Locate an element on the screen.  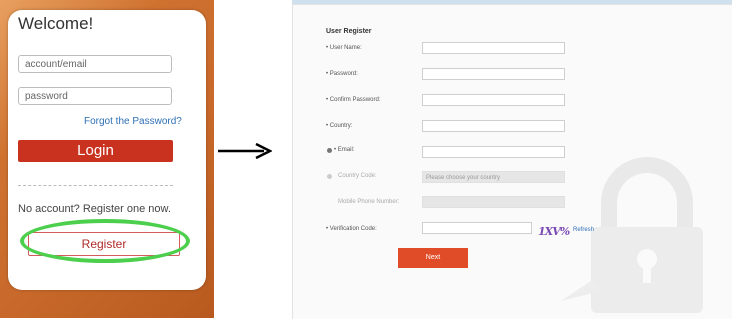
email-label: • Email: is located at coordinates (344, 150).